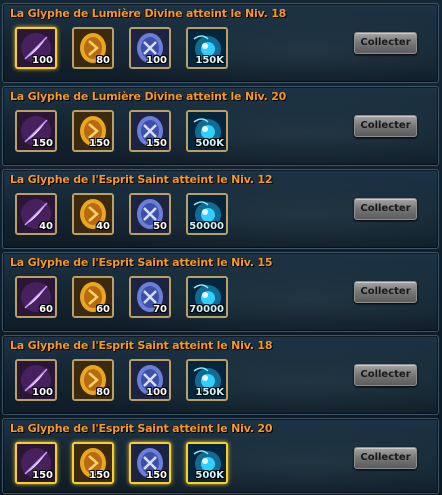  What do you see at coordinates (150, 297) in the screenshot?
I see `reward-slot: 70` at bounding box center [150, 297].